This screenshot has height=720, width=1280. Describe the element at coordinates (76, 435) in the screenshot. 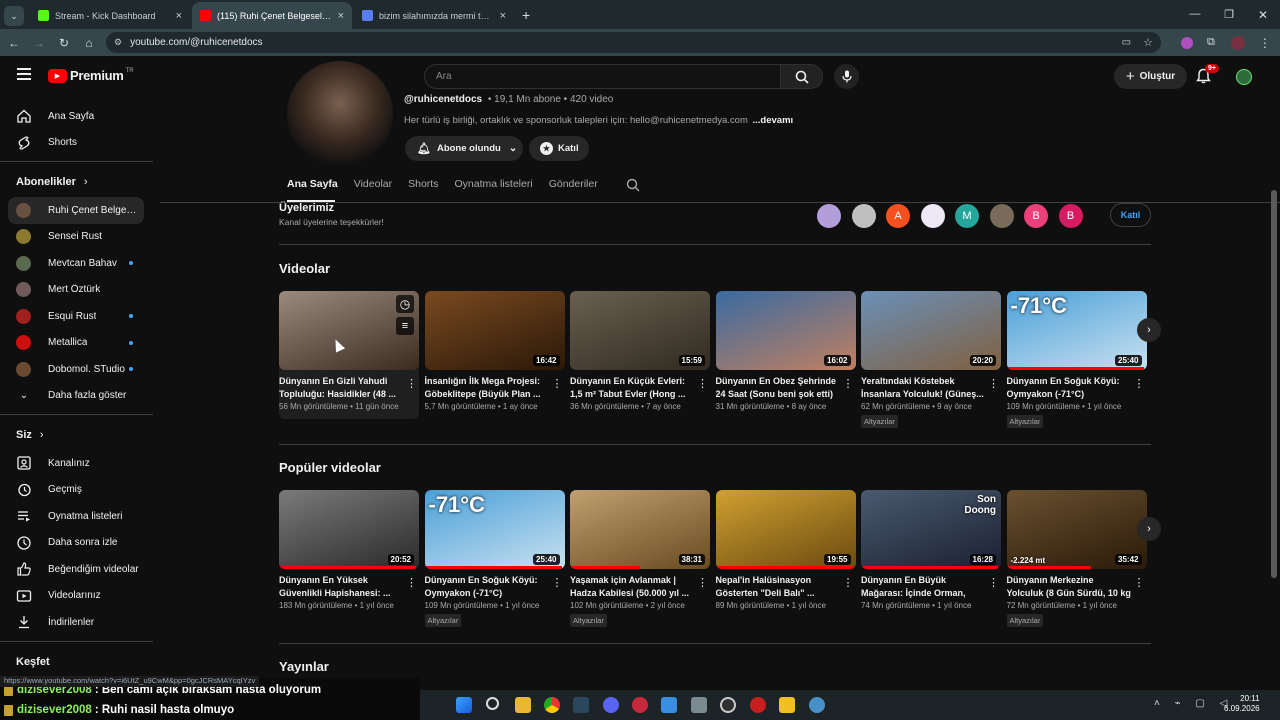

I see `you-header: Siz ›` at that location.